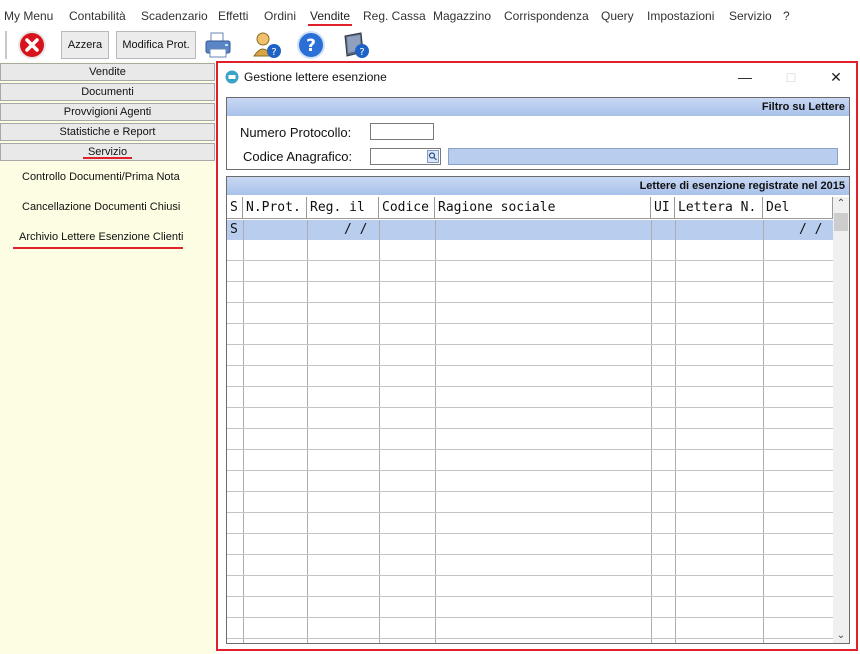 The width and height of the screenshot is (860, 654). I want to click on toolbar-separator, so click(6, 45).